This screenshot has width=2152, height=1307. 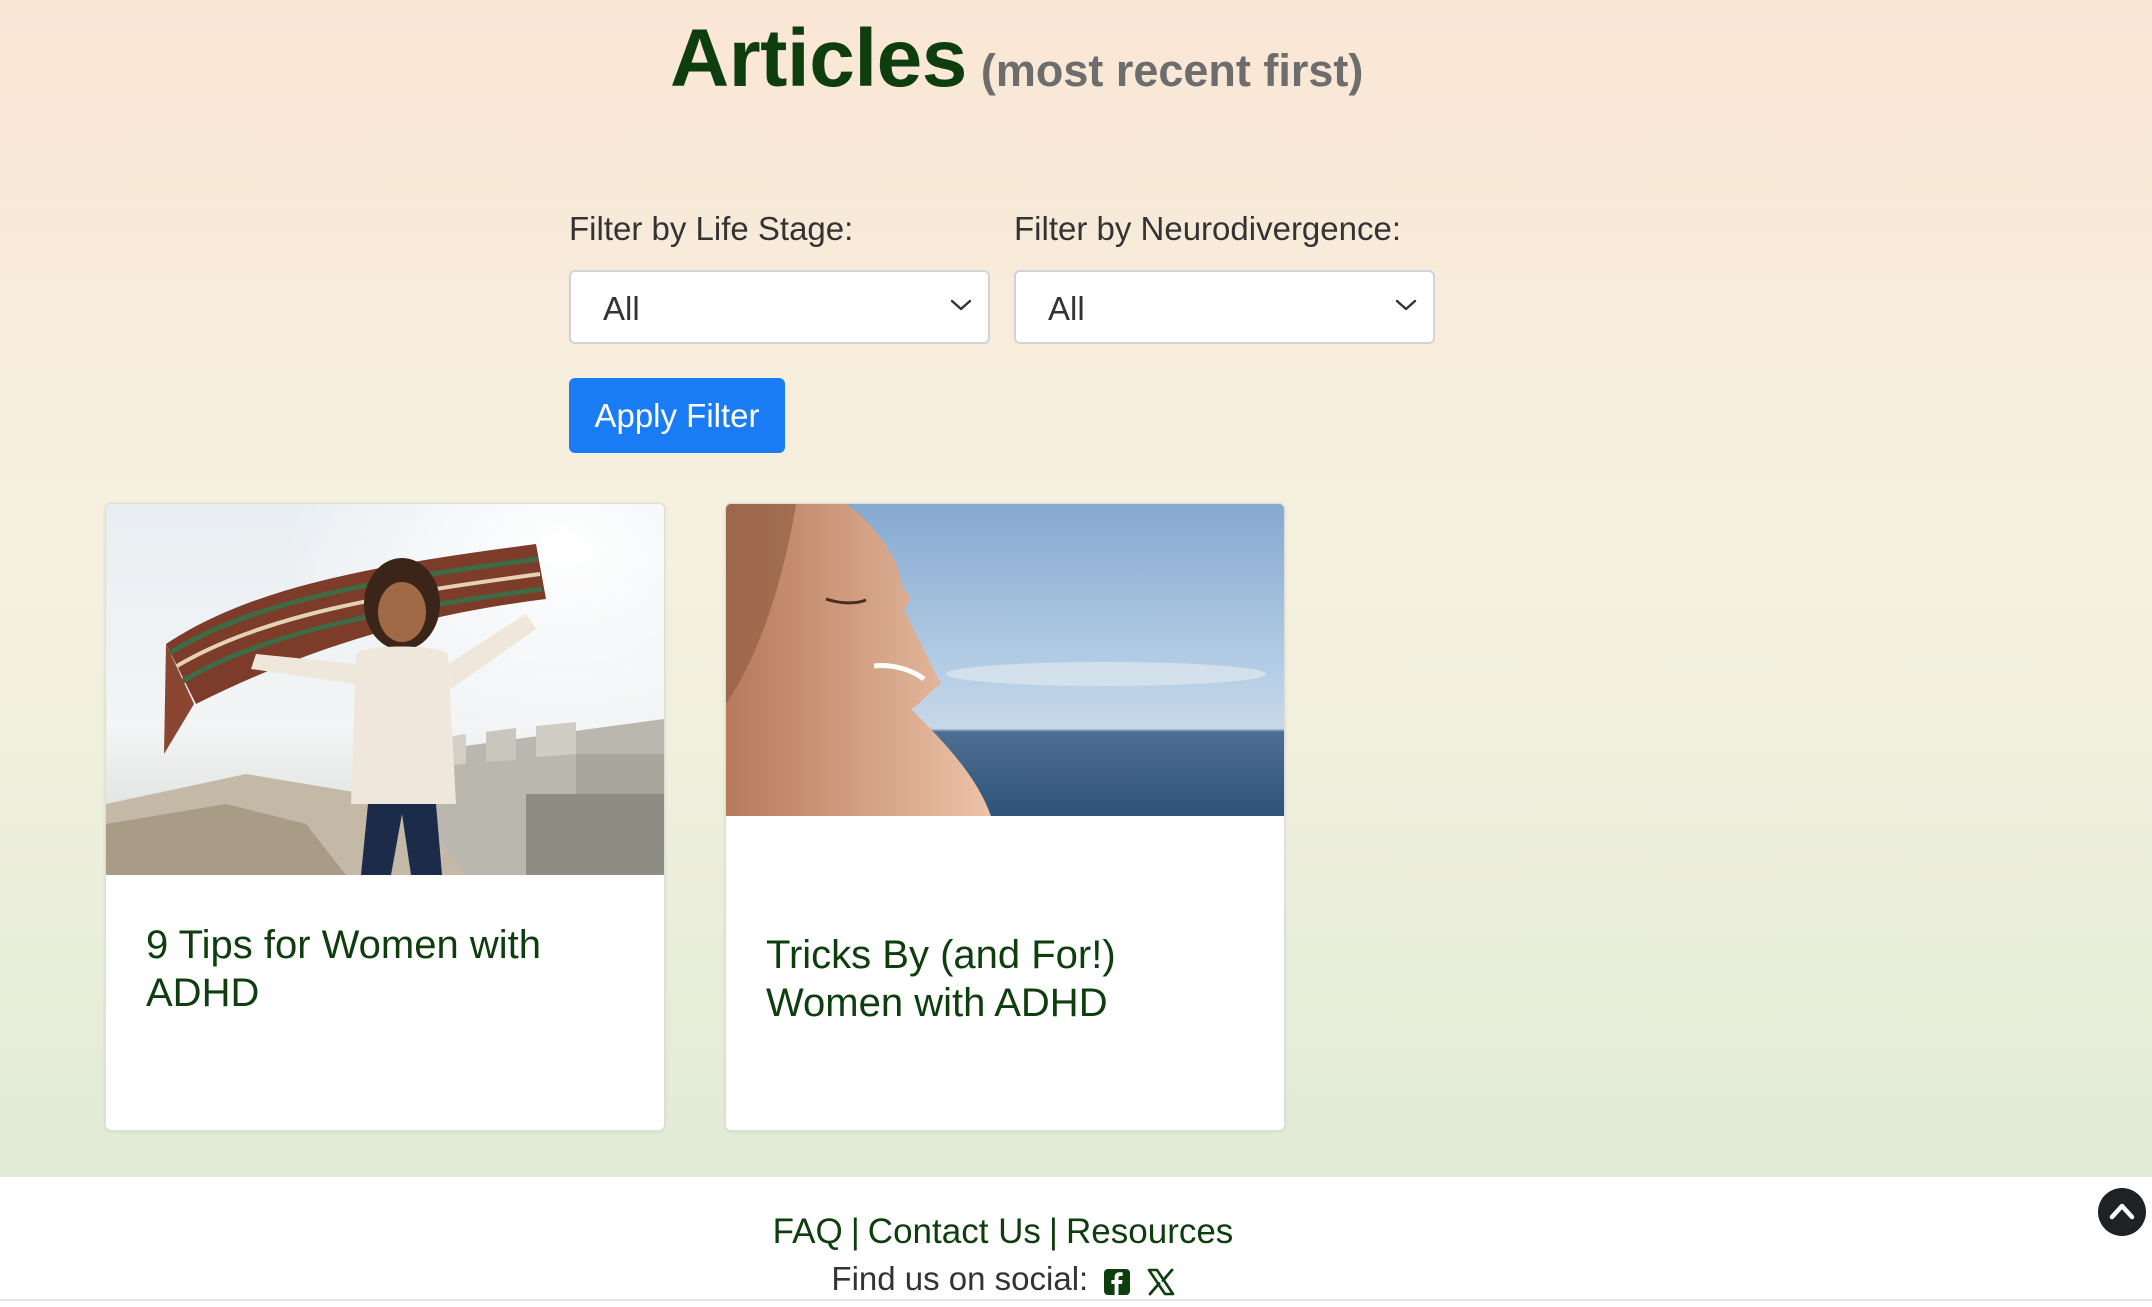 What do you see at coordinates (621, 308) in the screenshot?
I see `life-stage-selected-value: All` at bounding box center [621, 308].